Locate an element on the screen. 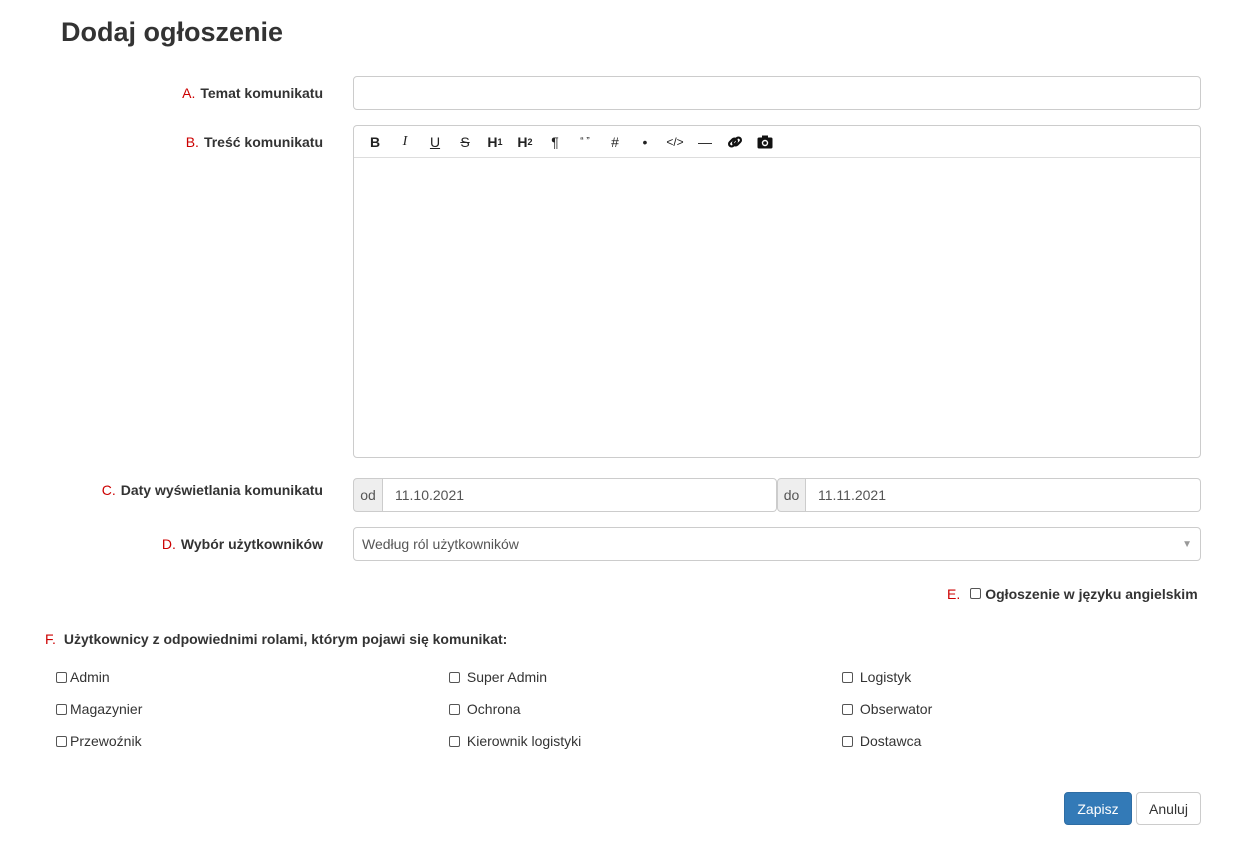 The height and width of the screenshot is (842, 1254). underline-icon: U is located at coordinates (435, 142).